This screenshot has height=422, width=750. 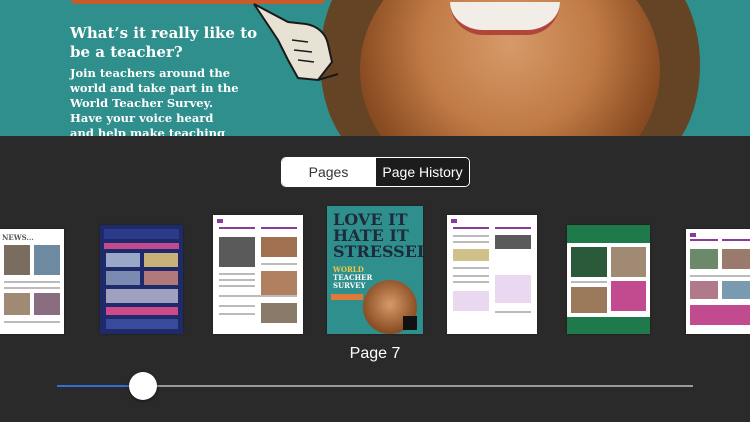 I want to click on tab-pages: Pages, so click(x=328, y=172).